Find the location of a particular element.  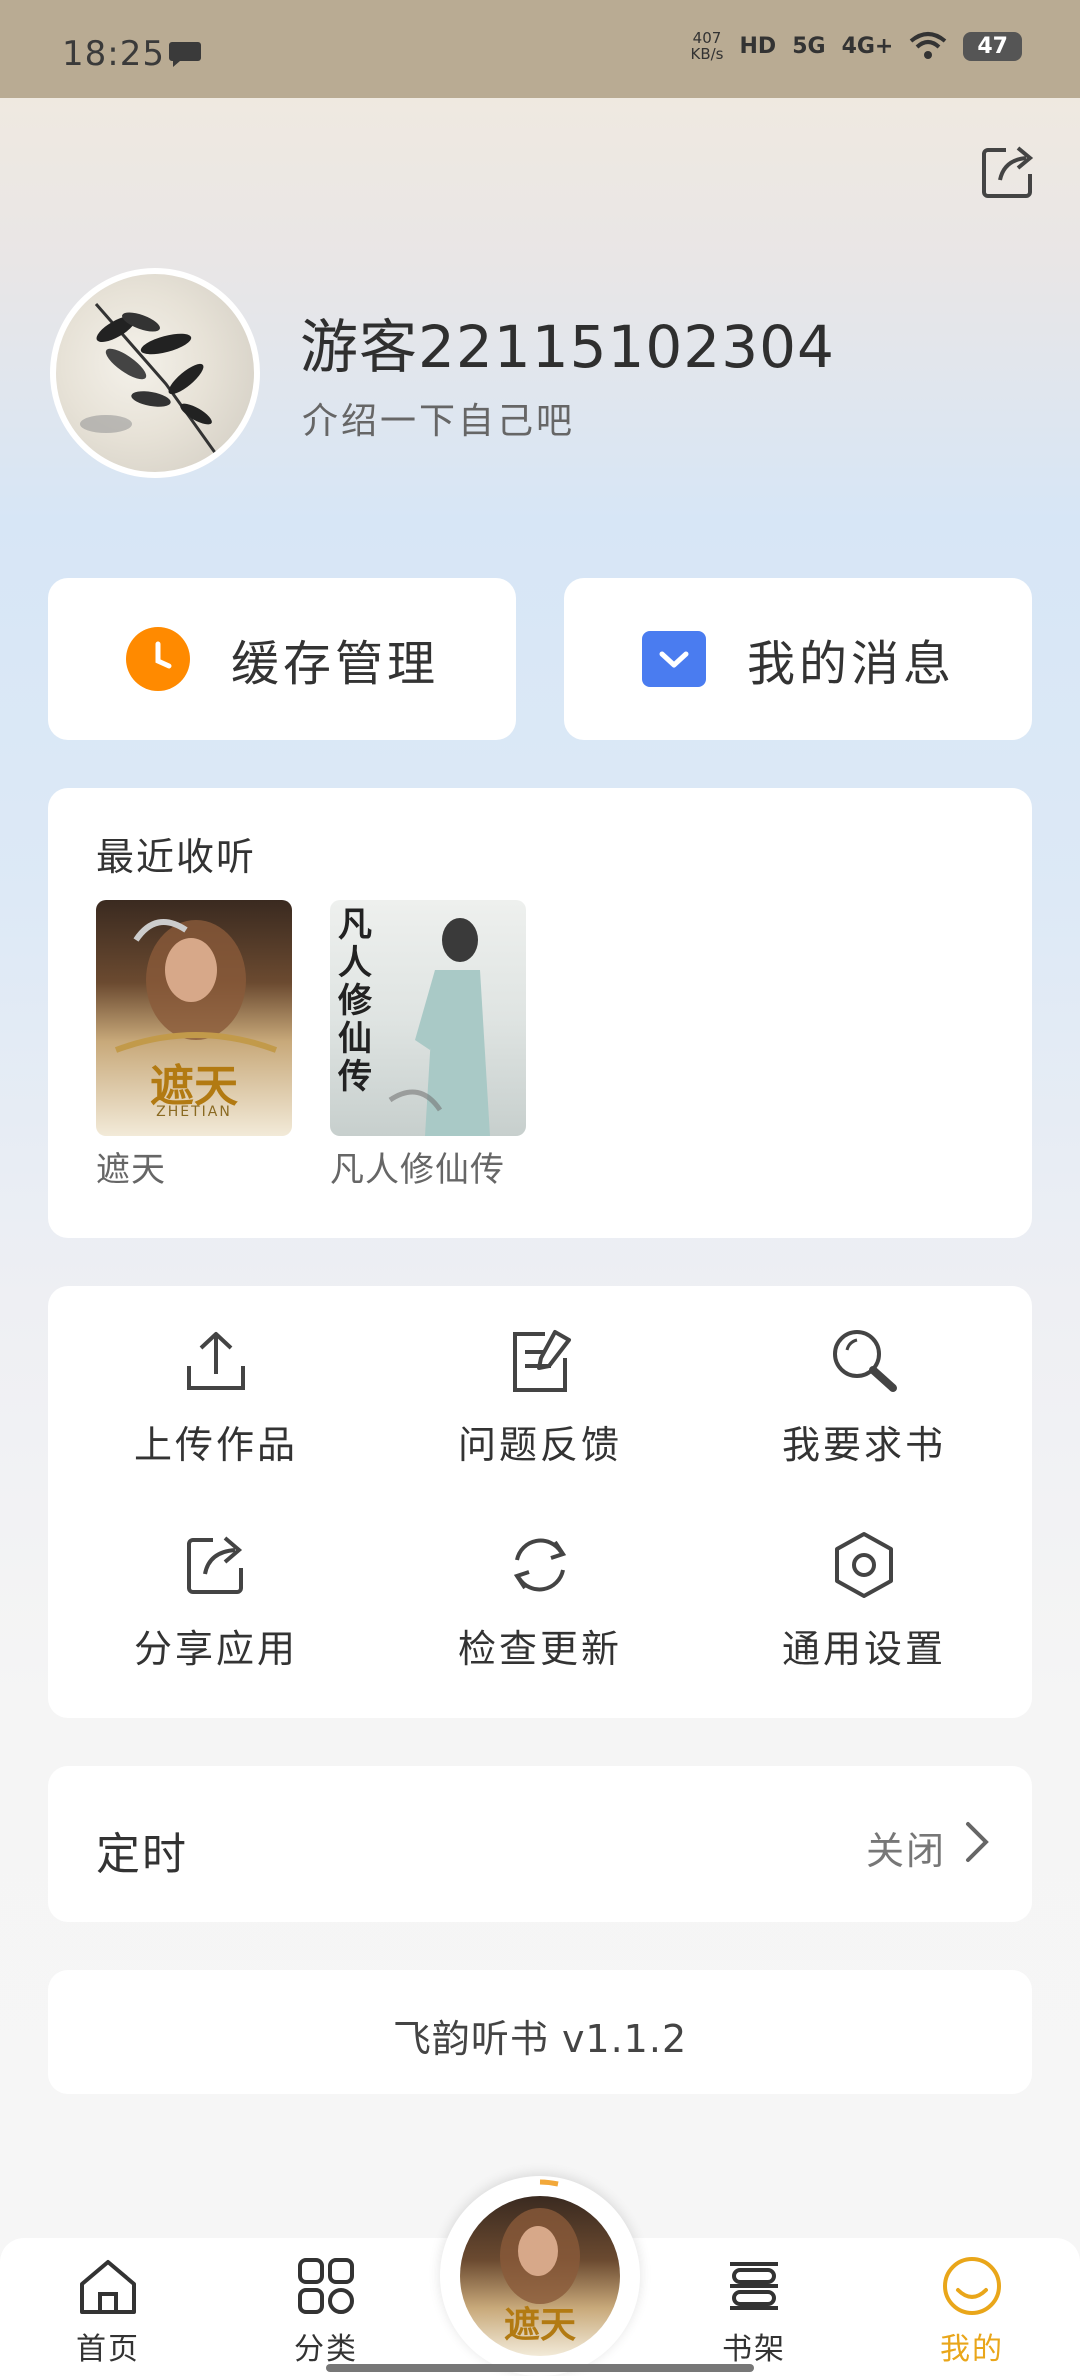

recent-book-item: 凡人修仙传 凡人修仙传 is located at coordinates (428, 1045).